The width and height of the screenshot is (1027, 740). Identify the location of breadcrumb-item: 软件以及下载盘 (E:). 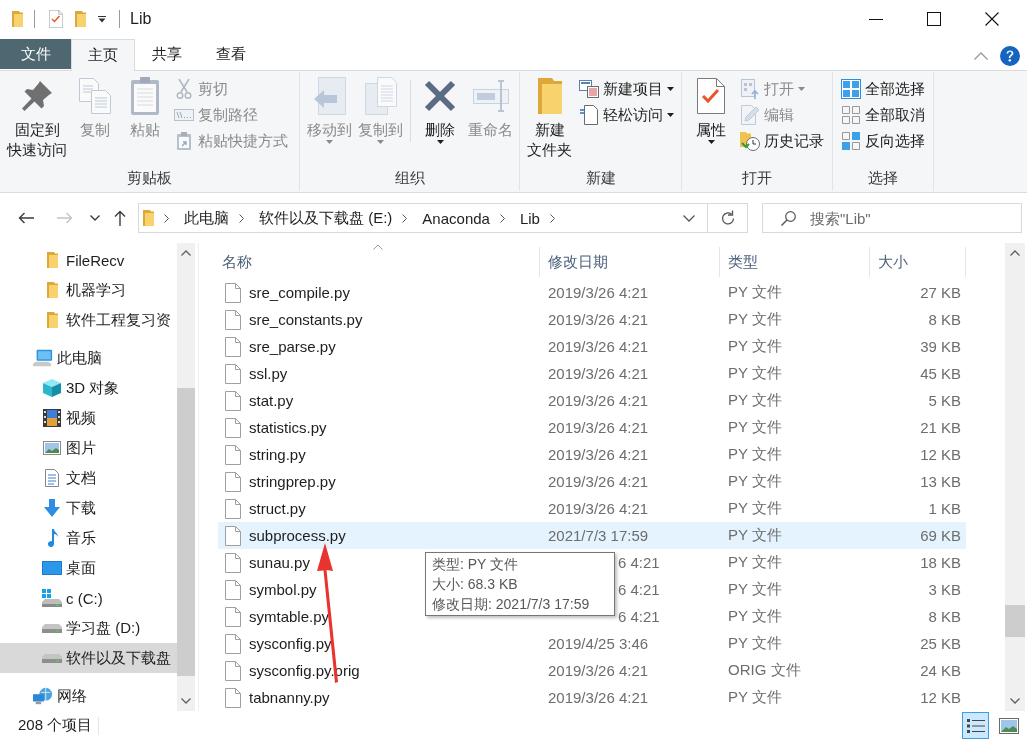
(326, 218).